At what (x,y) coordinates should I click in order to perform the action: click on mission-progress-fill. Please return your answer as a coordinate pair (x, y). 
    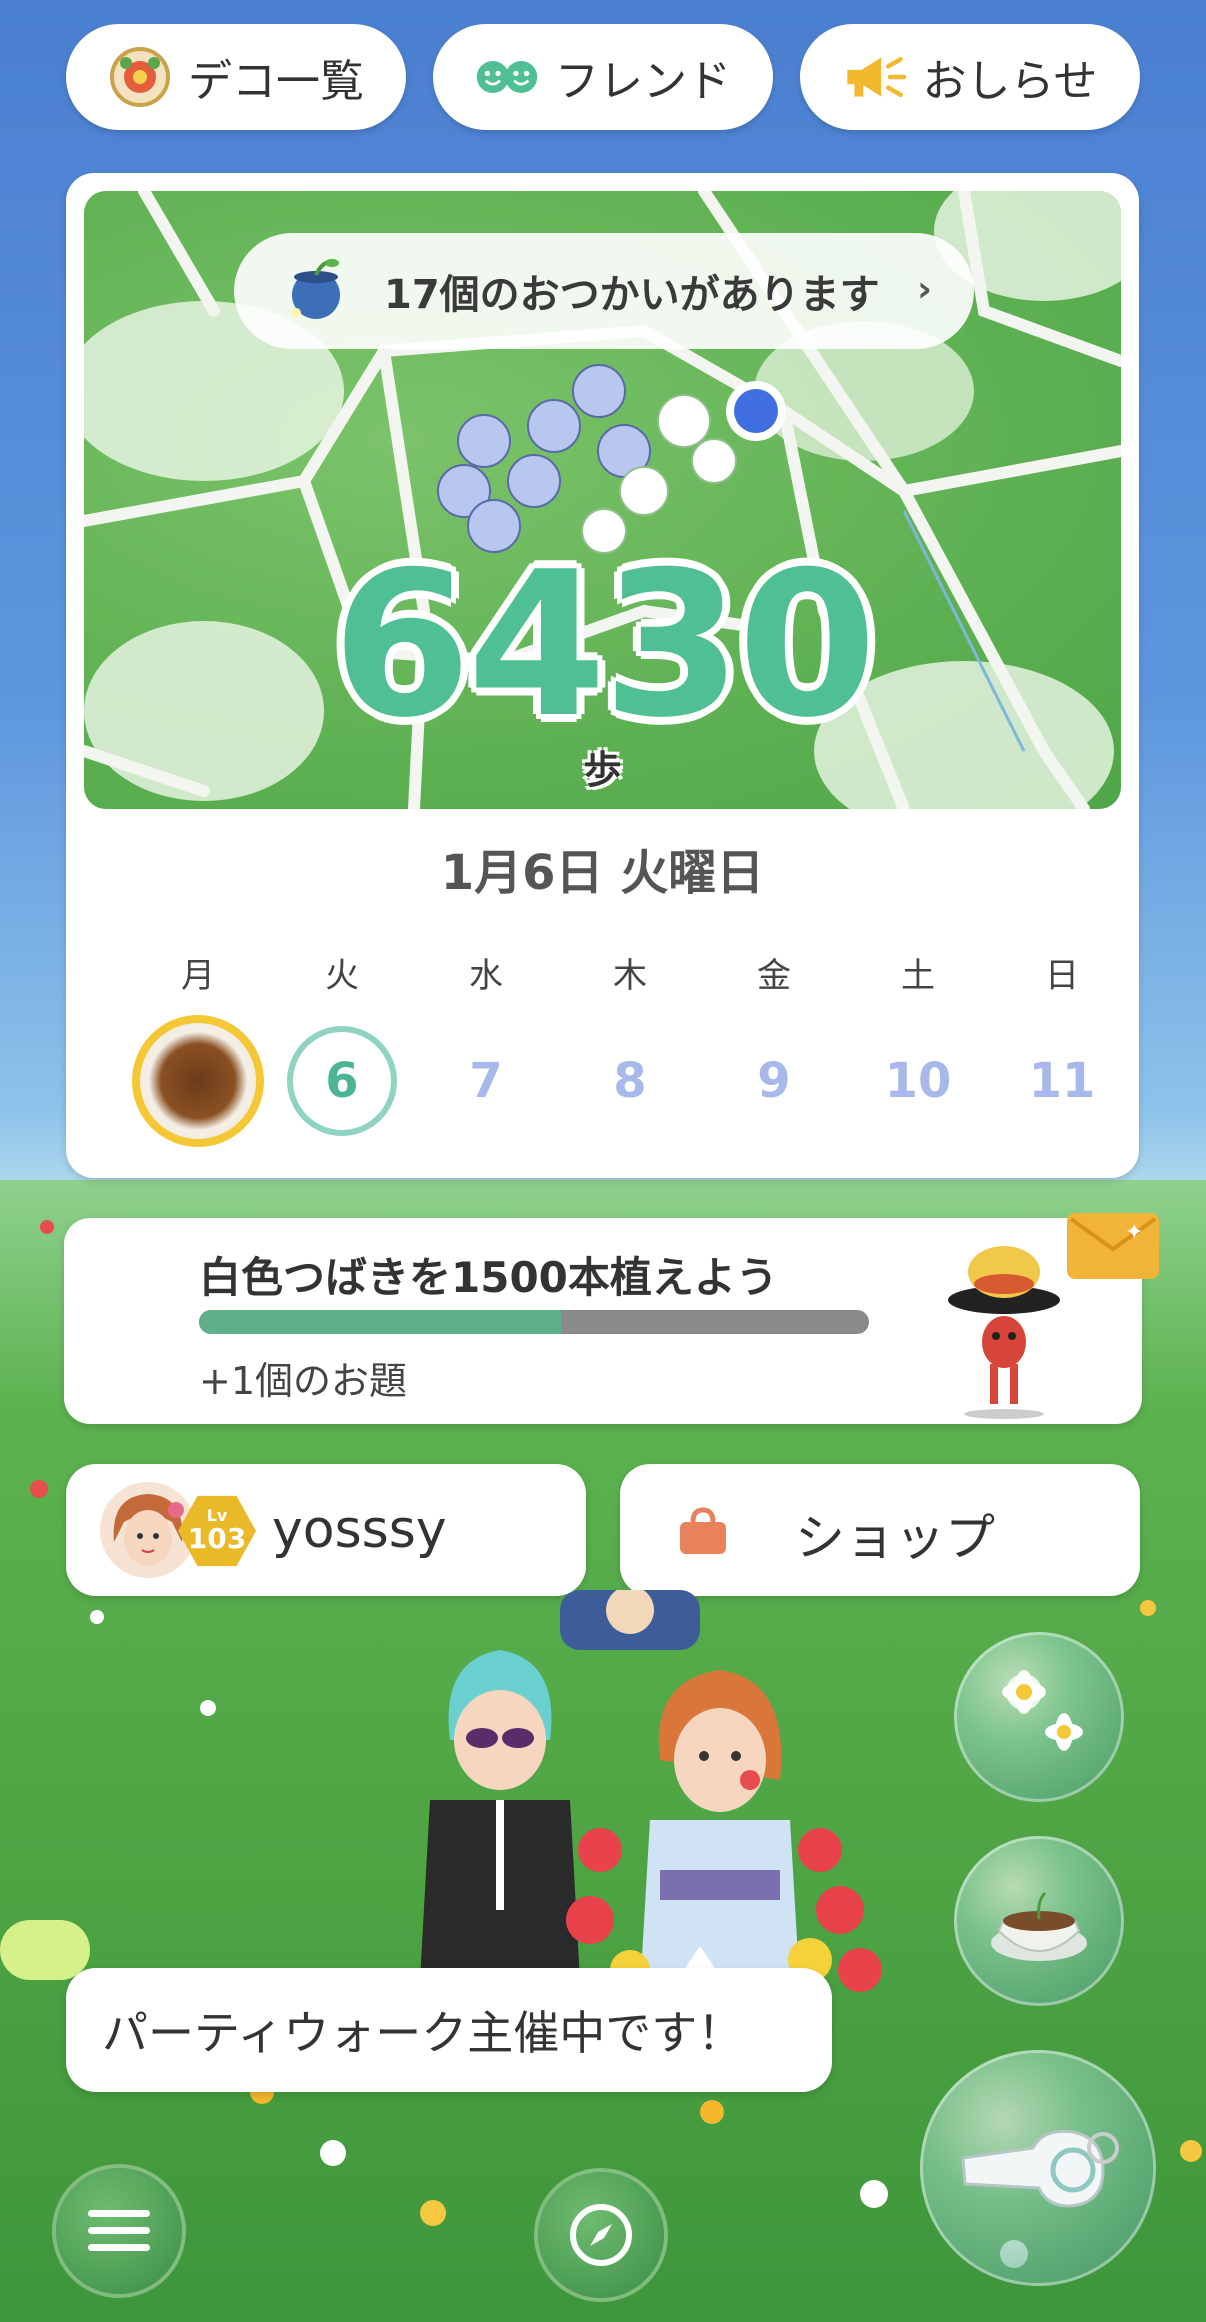
    Looking at the image, I should click on (380, 1322).